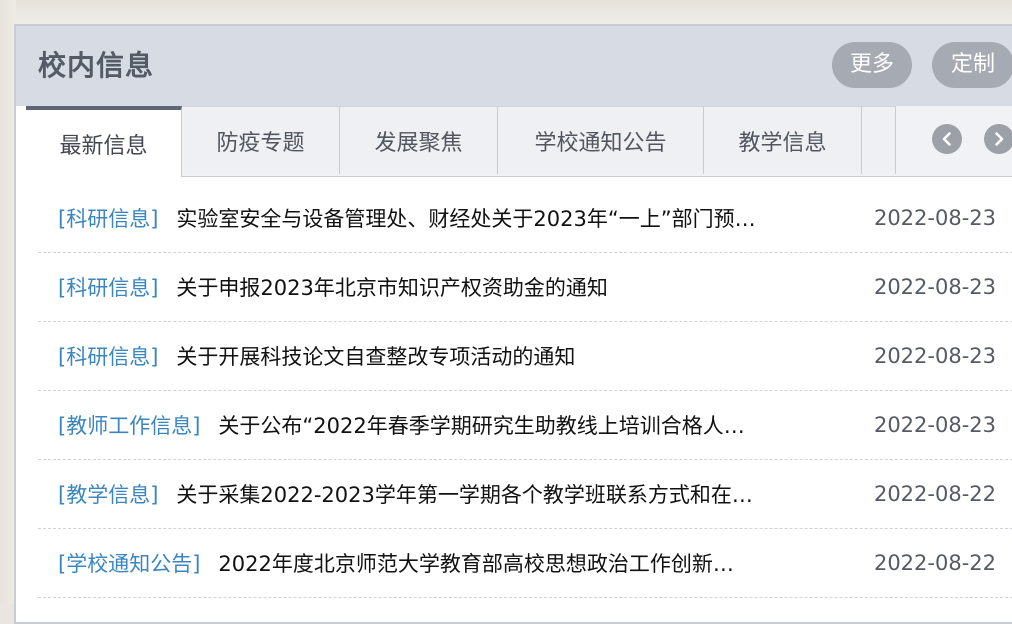 The image size is (1012, 624). Describe the element at coordinates (419, 140) in the screenshot. I see `tab-development-focus: 发展聚焦` at that location.